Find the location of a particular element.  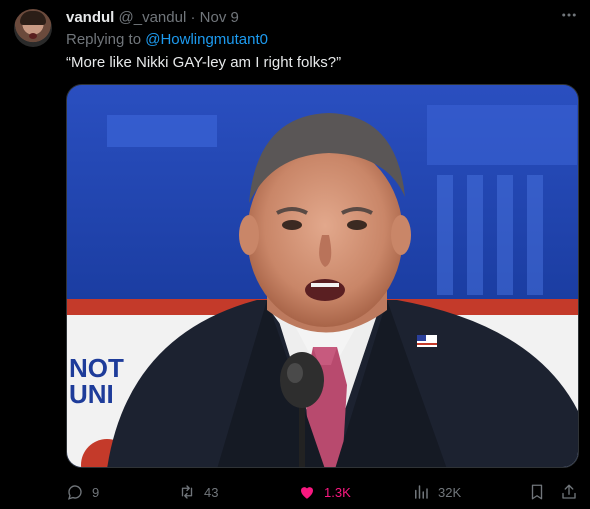

views-icon is located at coordinates (421, 492).